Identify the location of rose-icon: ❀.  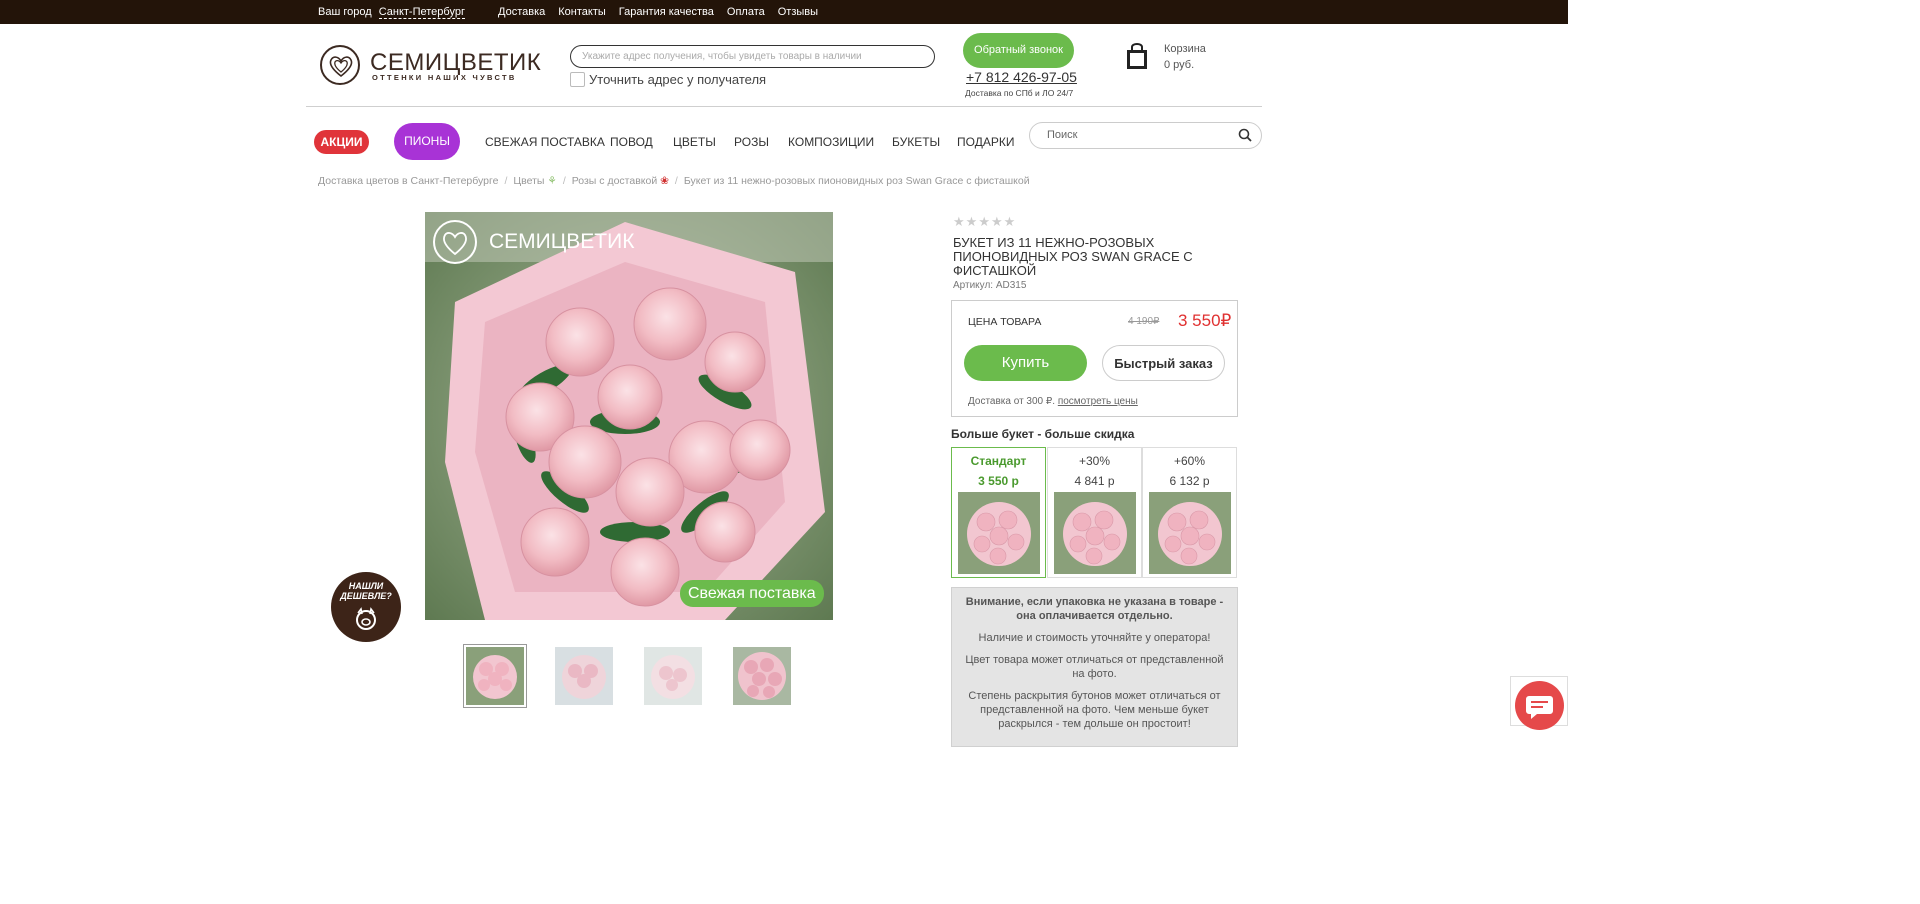
(664, 181).